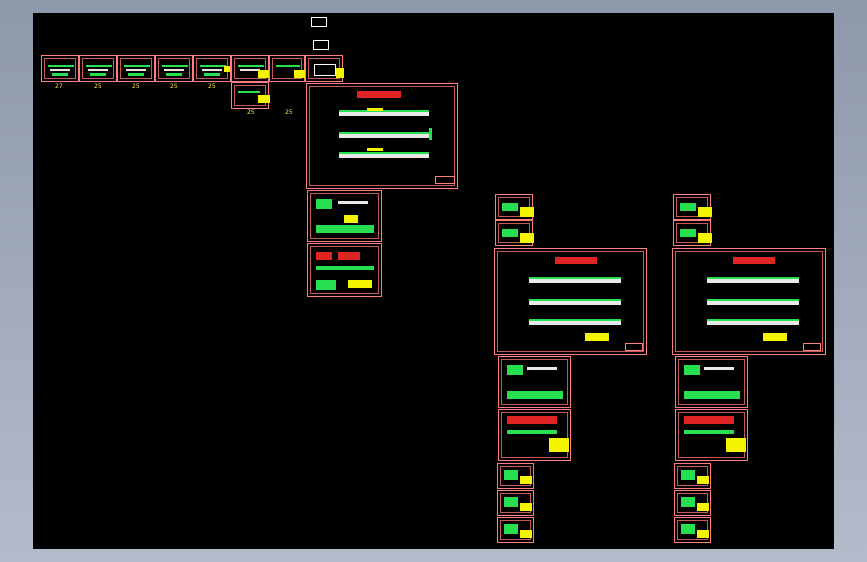 The image size is (867, 562). What do you see at coordinates (321, 45) in the screenshot?
I see `block-marker-bottom` at bounding box center [321, 45].